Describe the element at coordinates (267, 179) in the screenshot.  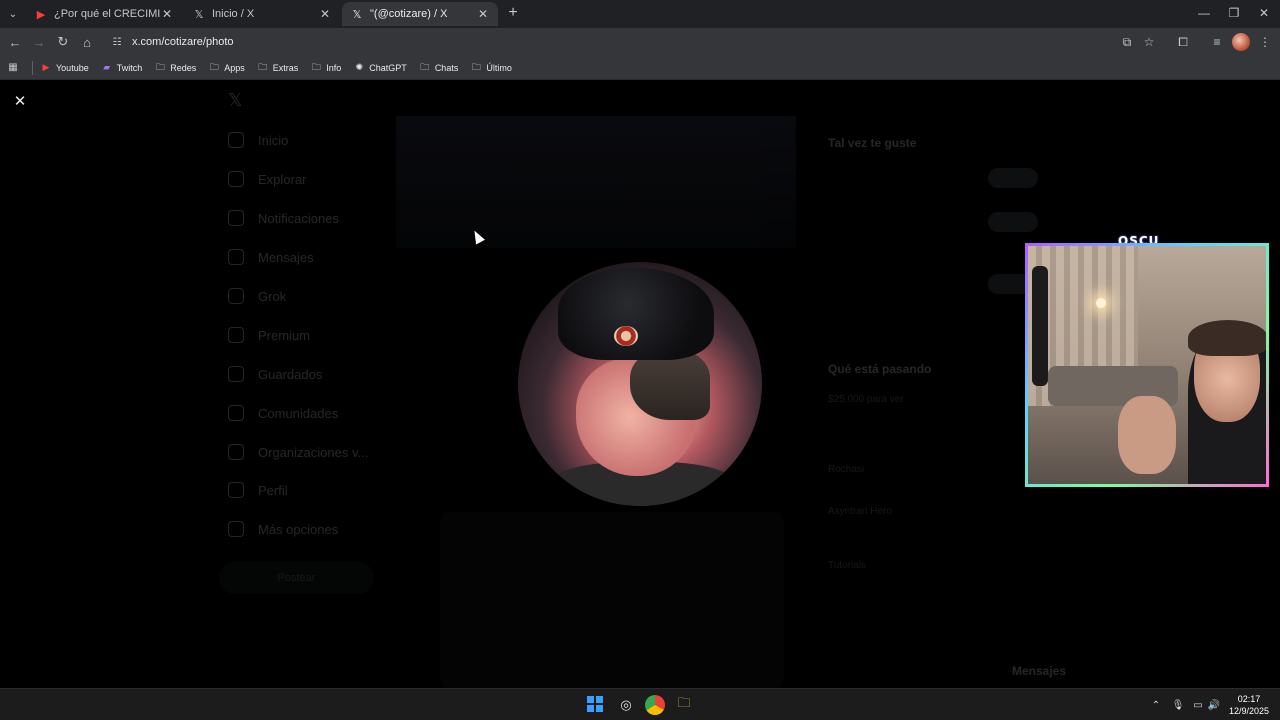
I see `nav-item-explorar: Explorar` at that location.